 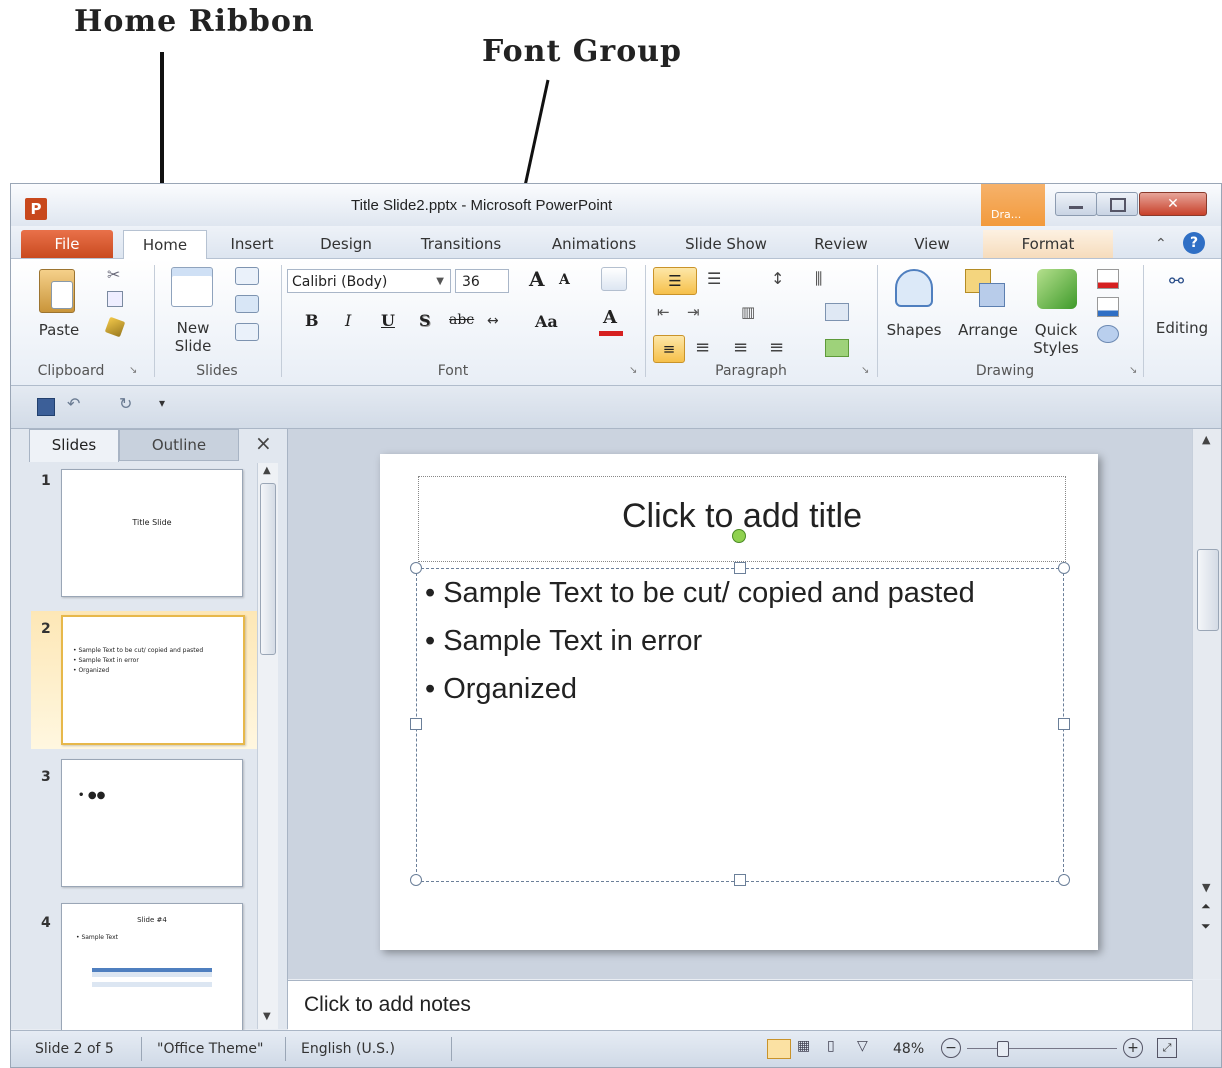 What do you see at coordinates (1206, 704) in the screenshot?
I see `slide-vertical-scrollbar: ▲ ▼ ⏶ ⏷` at bounding box center [1206, 704].